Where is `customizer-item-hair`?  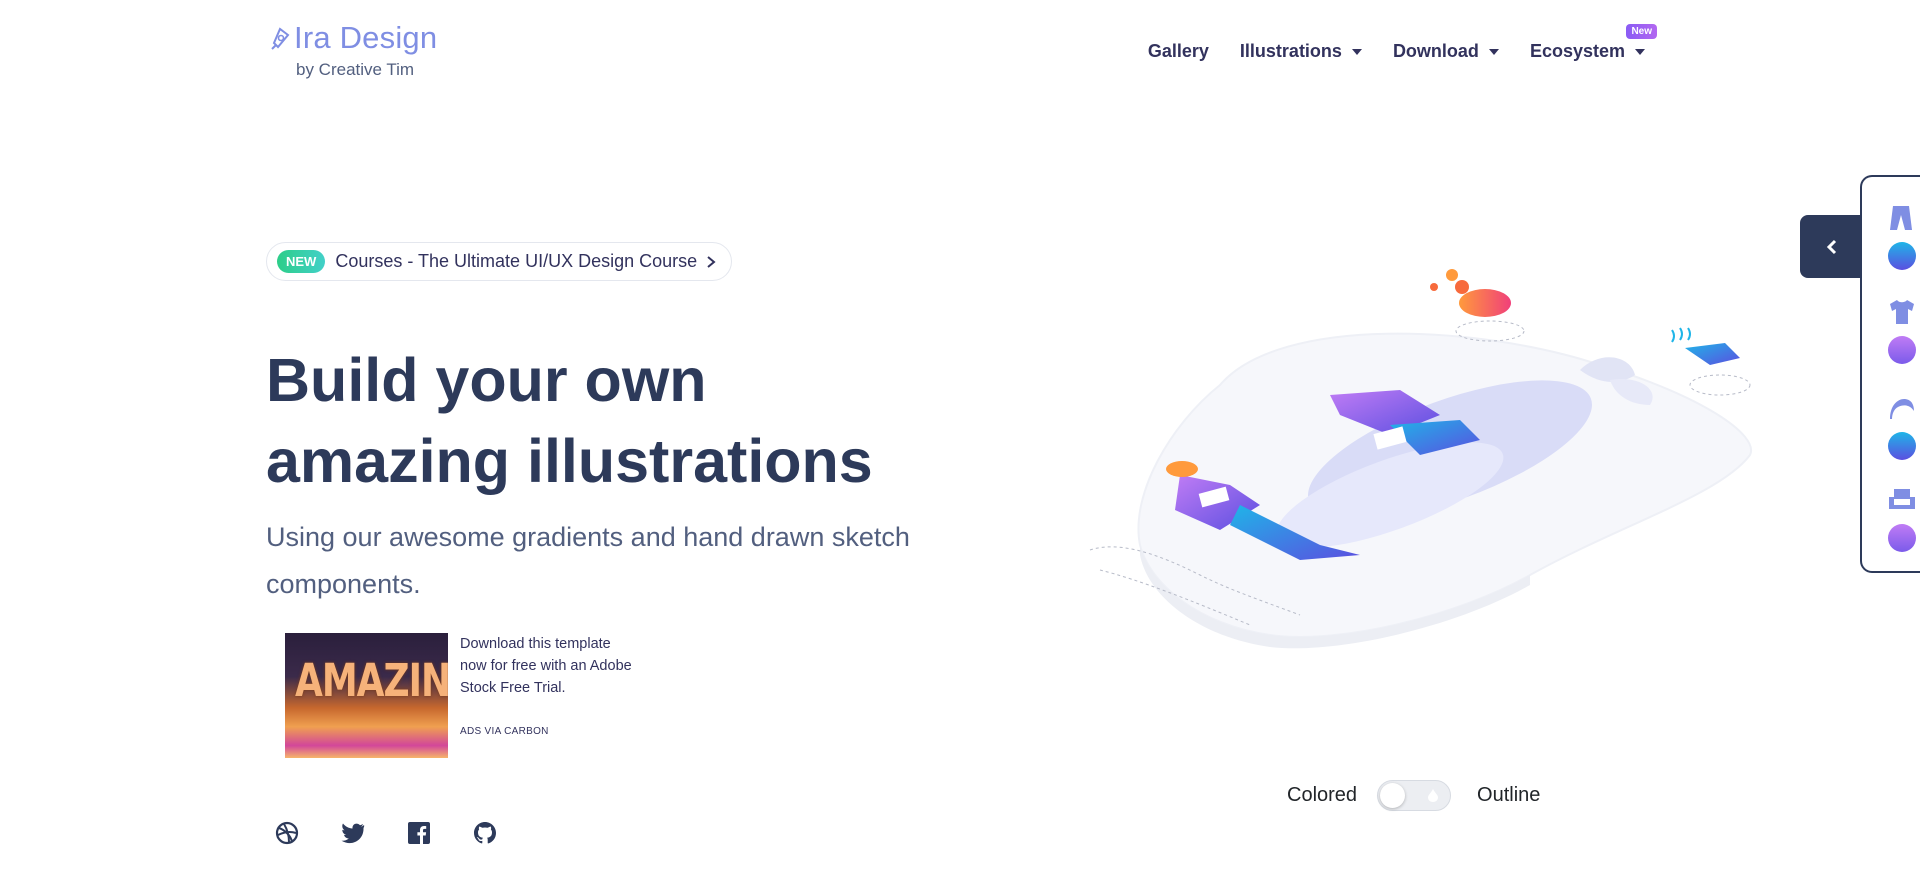
customizer-item-hair is located at coordinates (1904, 428).